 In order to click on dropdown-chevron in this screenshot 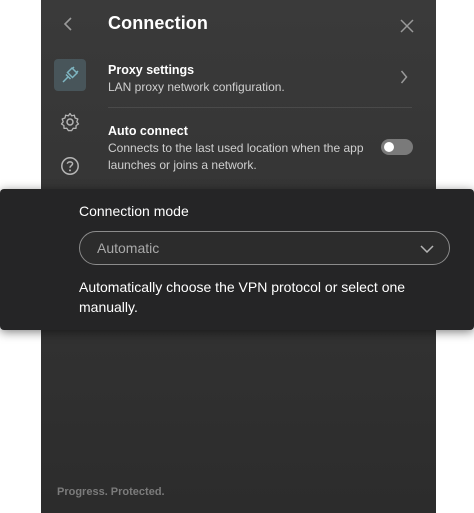, I will do `click(427, 249)`.